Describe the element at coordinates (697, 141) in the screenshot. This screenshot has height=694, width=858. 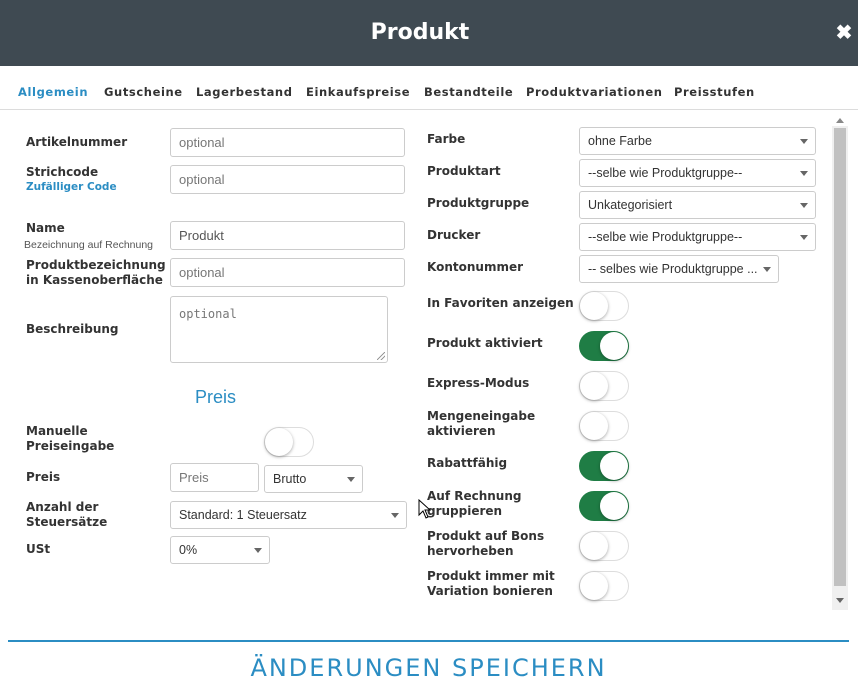
I see `farbe-select: ohne Farbe` at that location.